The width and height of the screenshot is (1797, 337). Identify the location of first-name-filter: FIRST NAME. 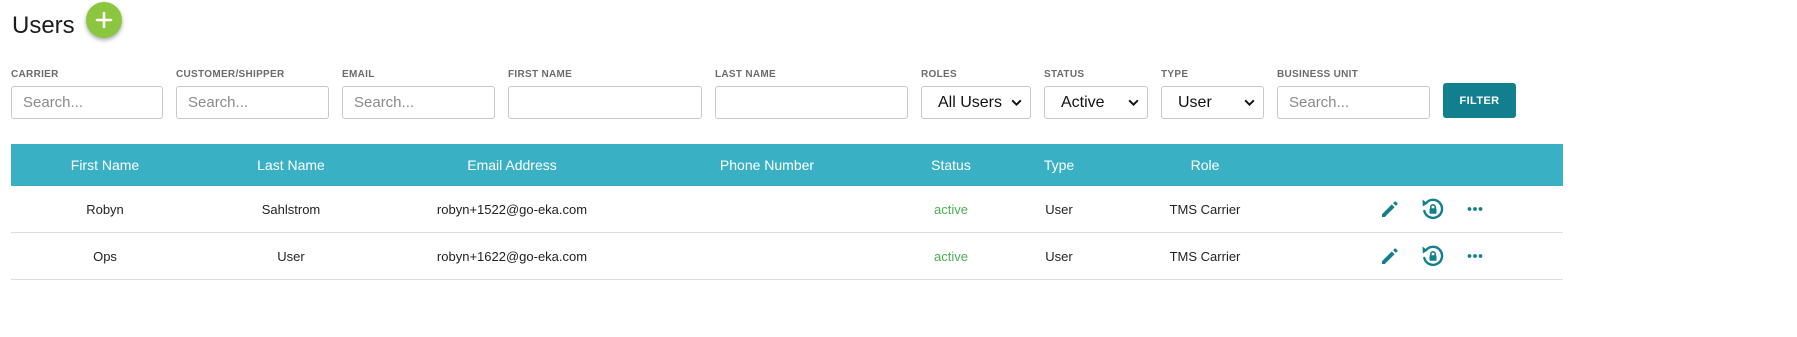
(605, 93).